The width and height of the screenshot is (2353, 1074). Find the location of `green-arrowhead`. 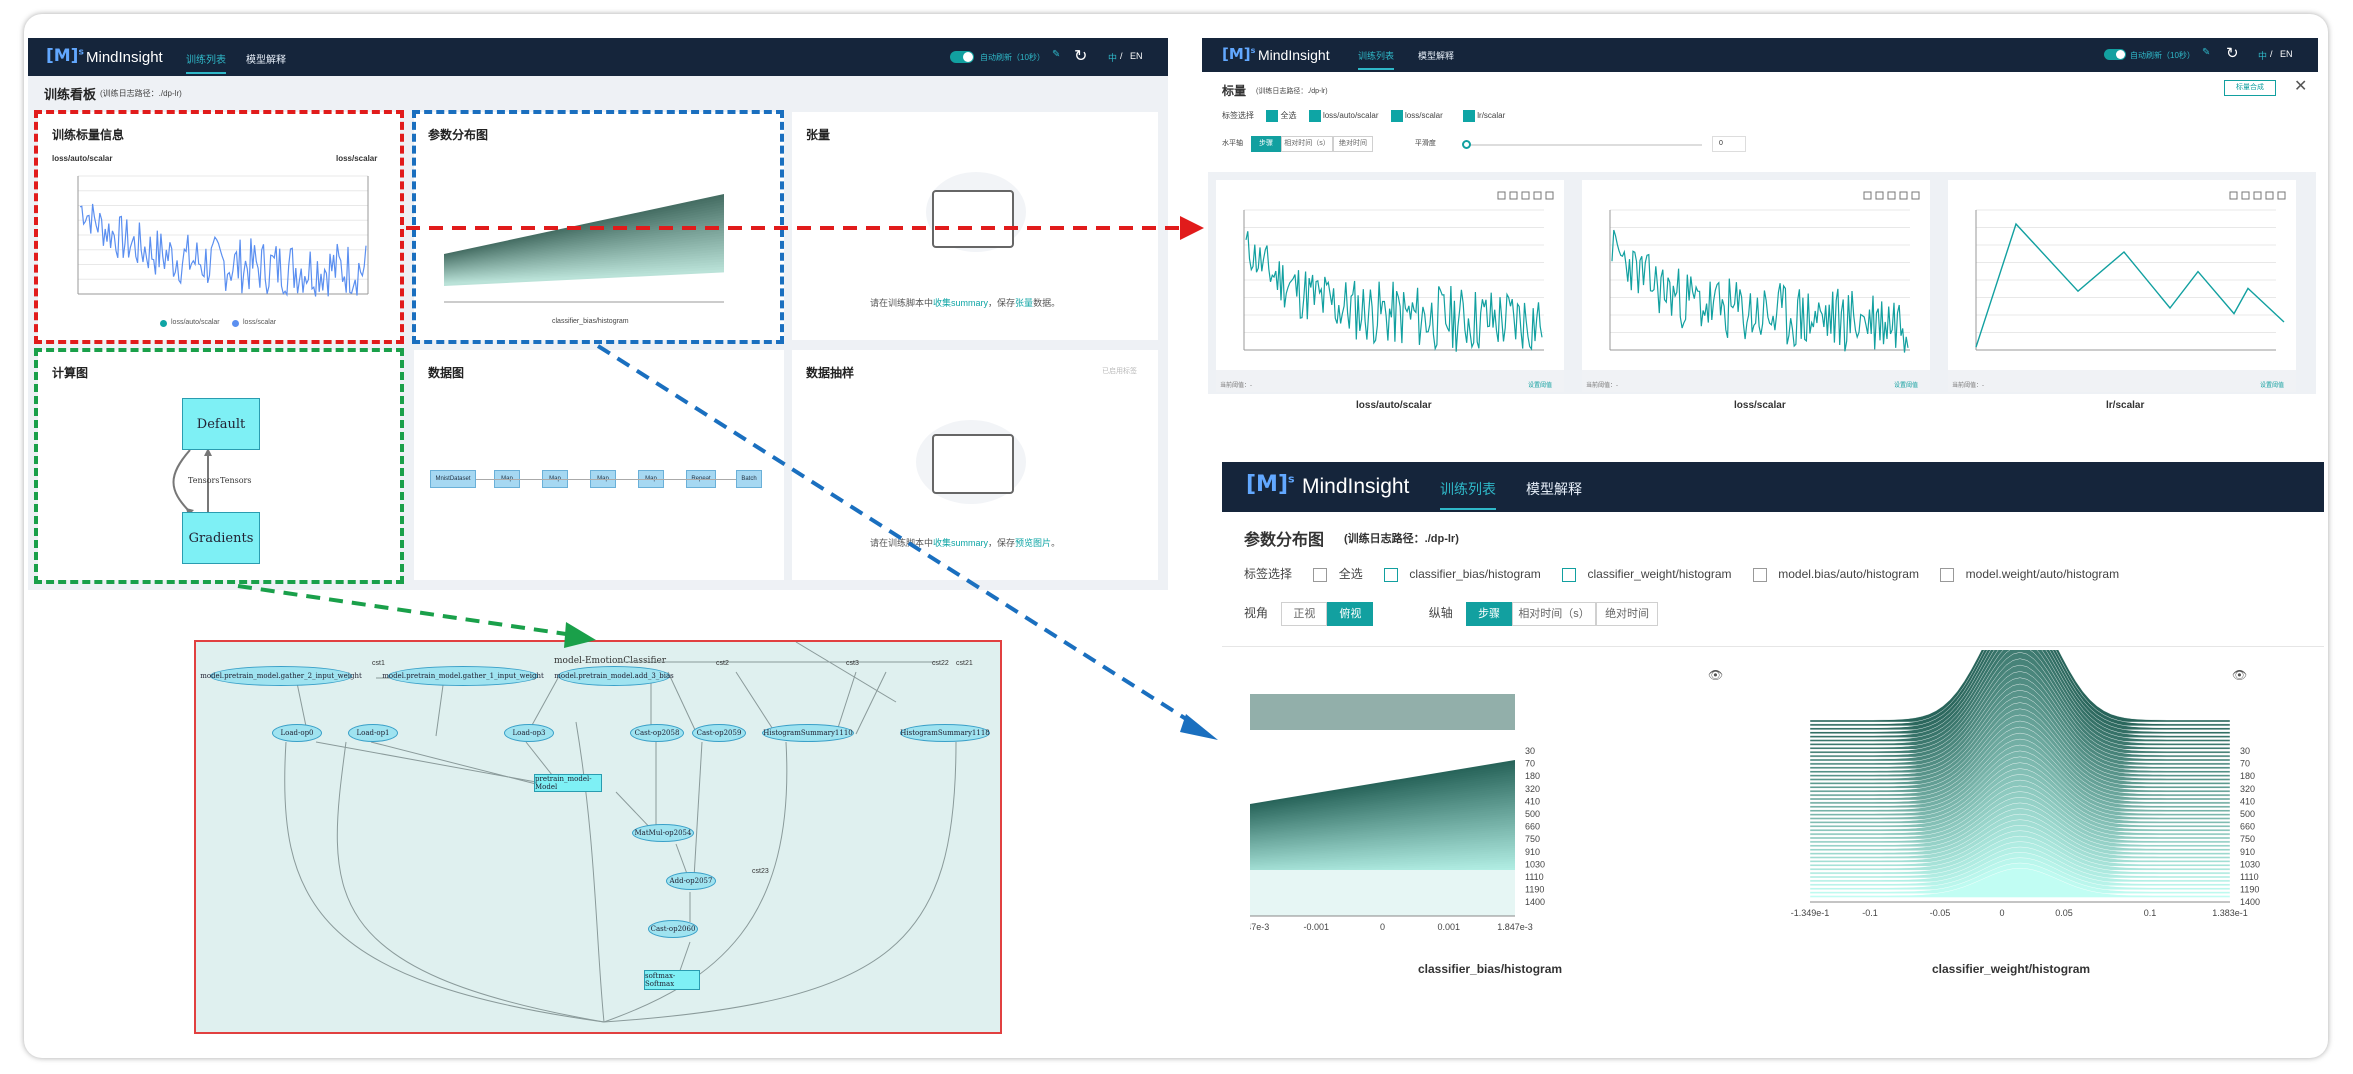

green-arrowhead is located at coordinates (580, 635).